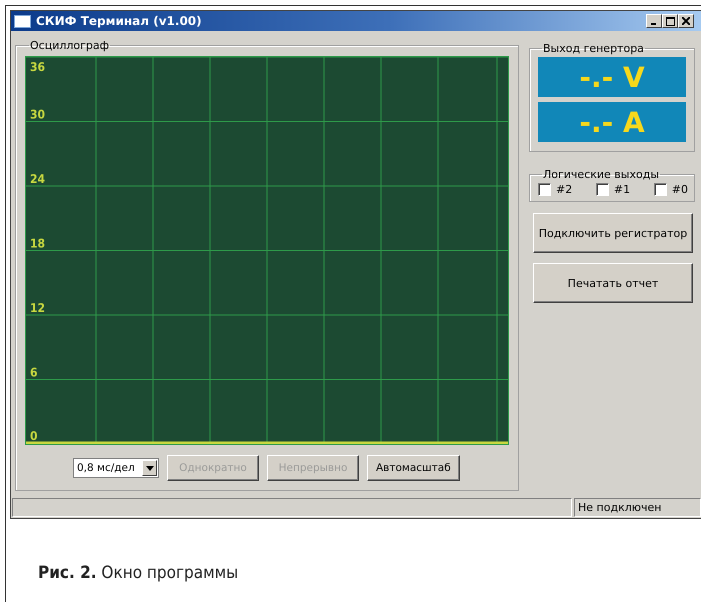 This screenshot has width=701, height=602. What do you see at coordinates (612, 122) in the screenshot?
I see `reading-display: -.- A` at bounding box center [612, 122].